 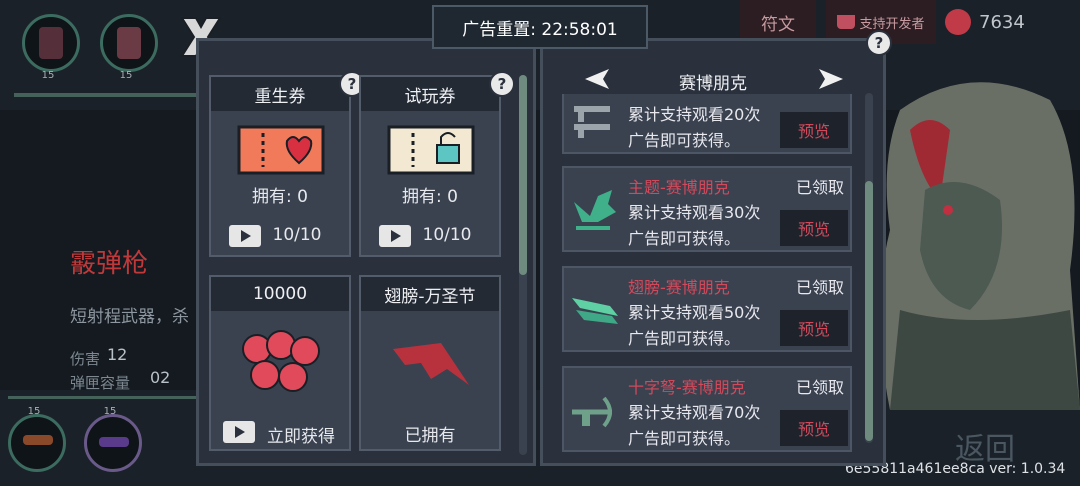 What do you see at coordinates (160, 377) in the screenshot?
I see `ammo-value: 02` at bounding box center [160, 377].